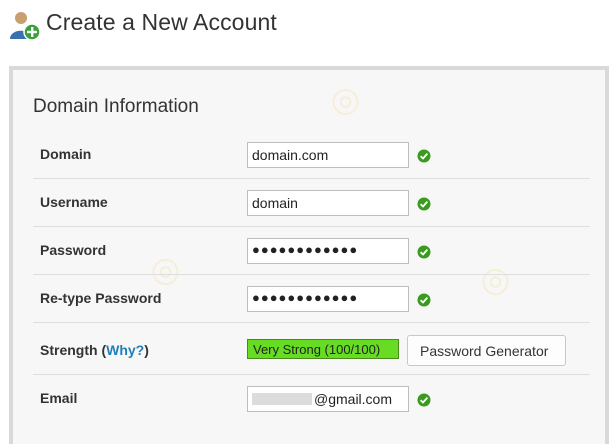 This screenshot has height=446, width=614. What do you see at coordinates (101, 298) in the screenshot?
I see `retype-password-label: Re-type Password` at bounding box center [101, 298].